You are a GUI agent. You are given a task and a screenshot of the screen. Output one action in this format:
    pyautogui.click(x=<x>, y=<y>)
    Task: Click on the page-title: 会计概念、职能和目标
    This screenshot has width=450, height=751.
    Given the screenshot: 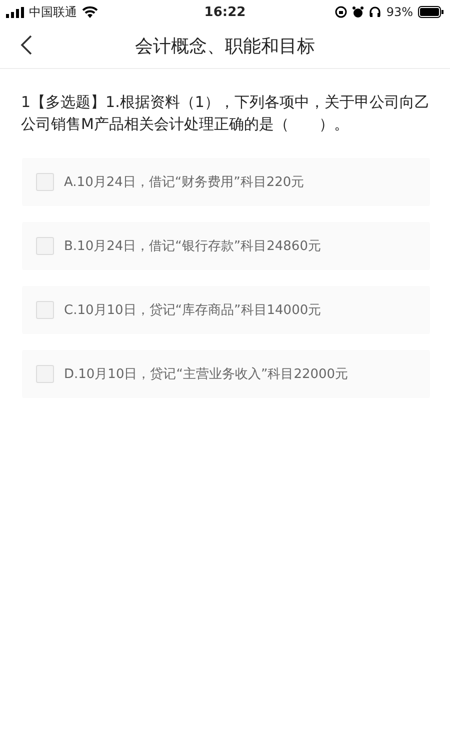 What is the action you would take?
    pyautogui.click(x=225, y=46)
    